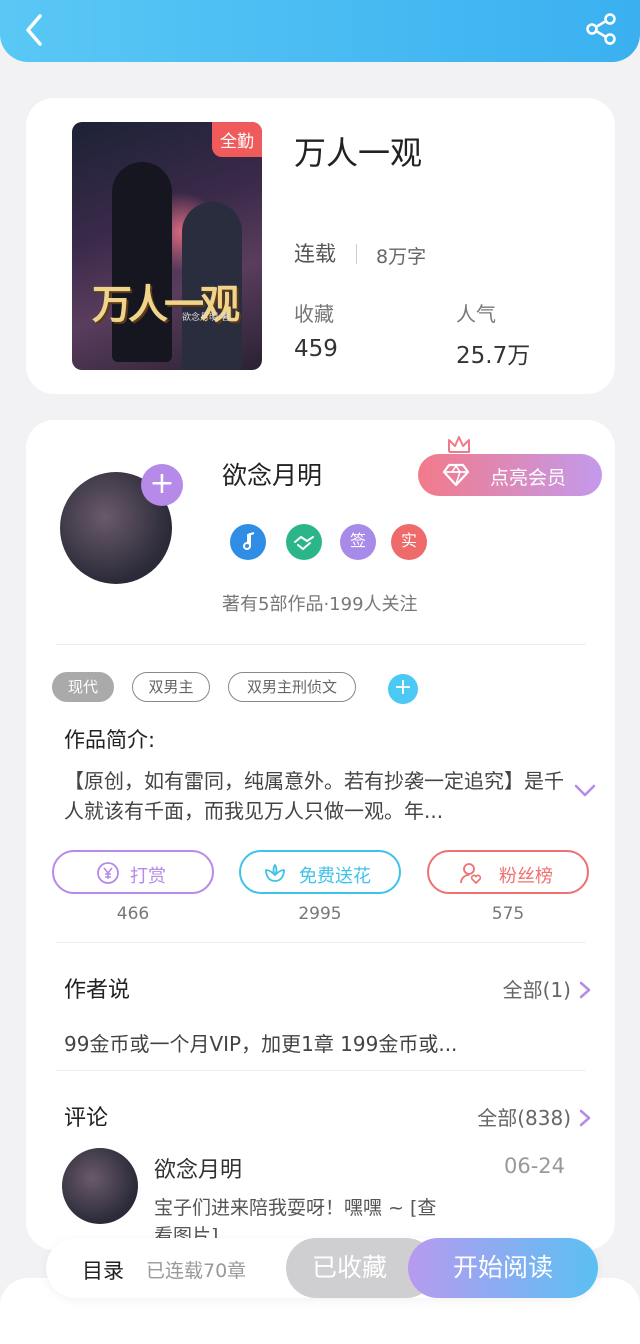  What do you see at coordinates (459, 444) in the screenshot?
I see `crown-icon` at bounding box center [459, 444].